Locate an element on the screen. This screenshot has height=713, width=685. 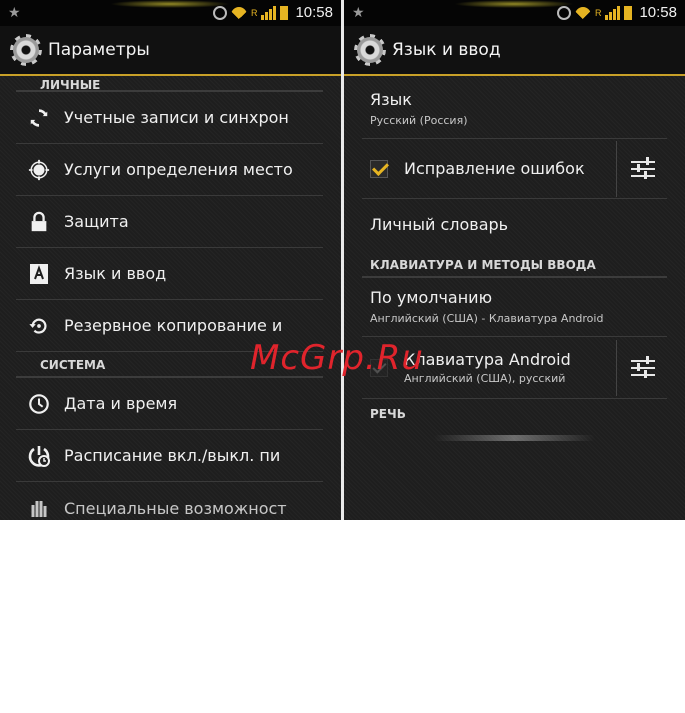
default-keyboard-value: Английский (США) - Клавиатура Android is located at coordinates (487, 318).